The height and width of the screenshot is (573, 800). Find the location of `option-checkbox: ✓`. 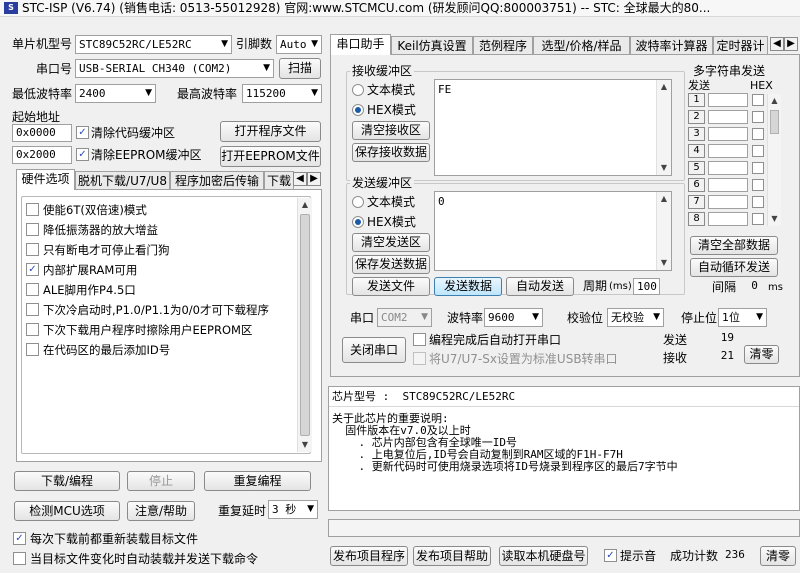

option-checkbox: ✓ is located at coordinates (32, 269).